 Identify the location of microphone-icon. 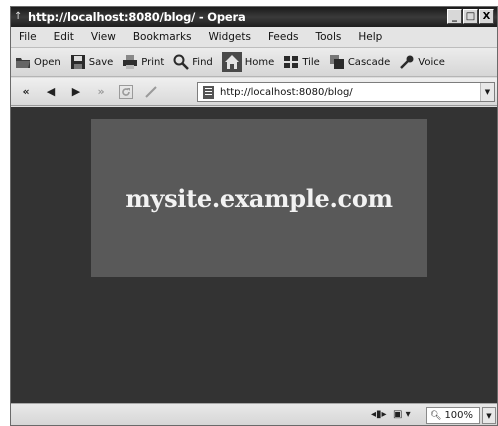
(407, 62).